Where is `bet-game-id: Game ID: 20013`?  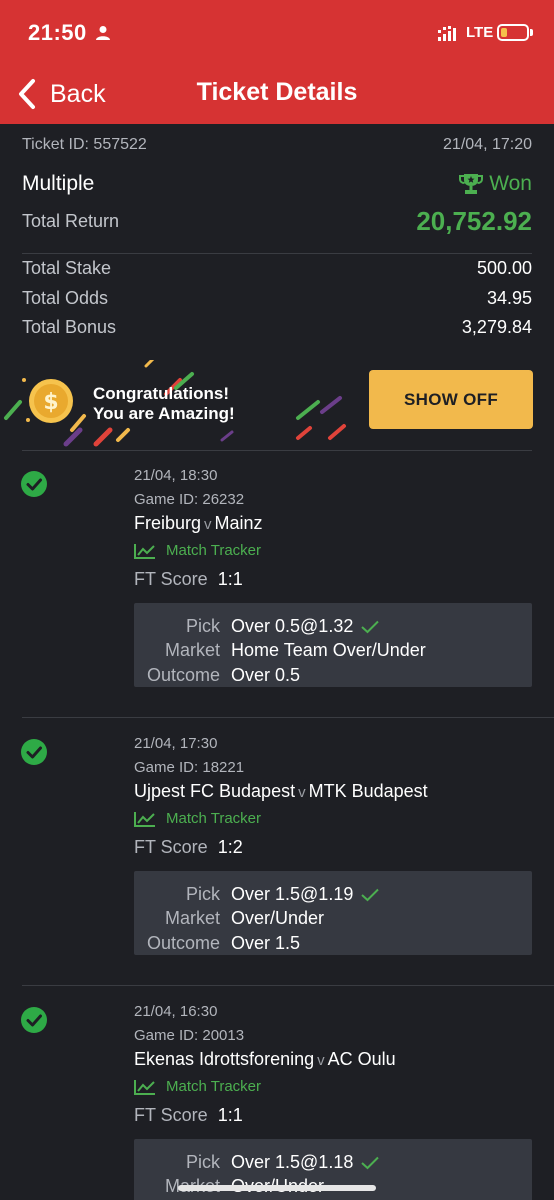
bet-game-id: Game ID: 20013 is located at coordinates (189, 1035).